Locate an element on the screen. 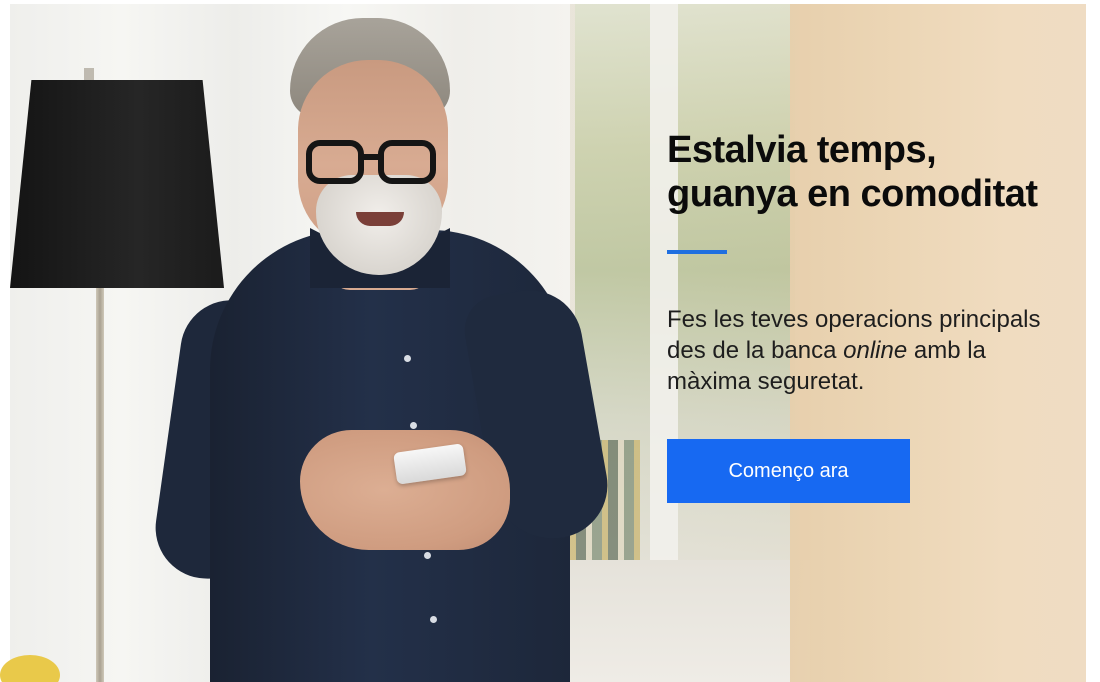  glasses-lens-left is located at coordinates (335, 162).